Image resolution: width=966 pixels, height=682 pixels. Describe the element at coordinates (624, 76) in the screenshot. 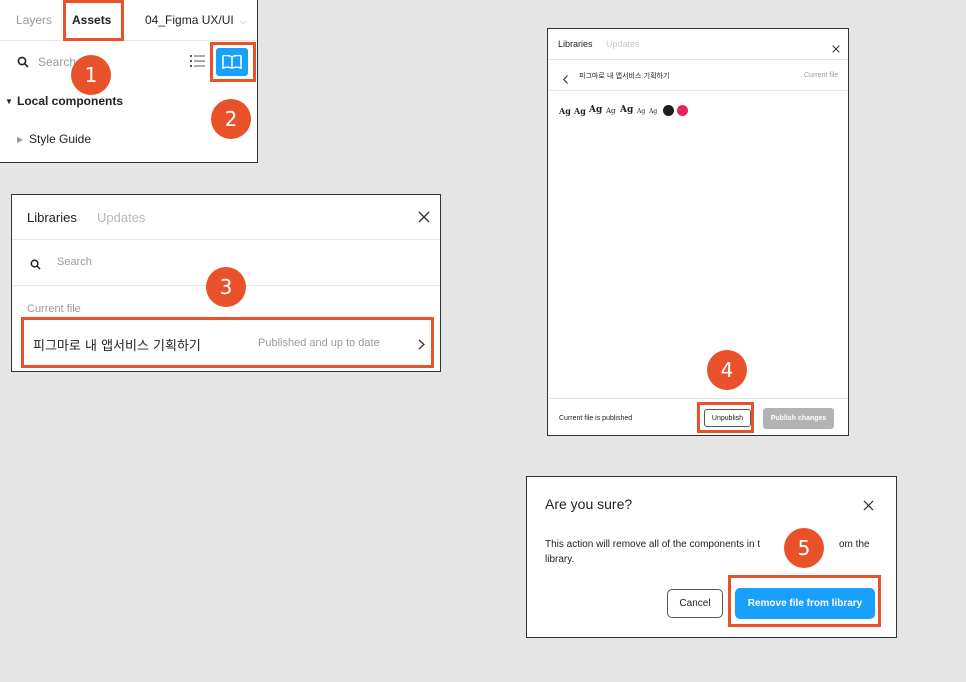

I see `detail-file-name: 피그마로 내 앱서비스 기획하기` at that location.